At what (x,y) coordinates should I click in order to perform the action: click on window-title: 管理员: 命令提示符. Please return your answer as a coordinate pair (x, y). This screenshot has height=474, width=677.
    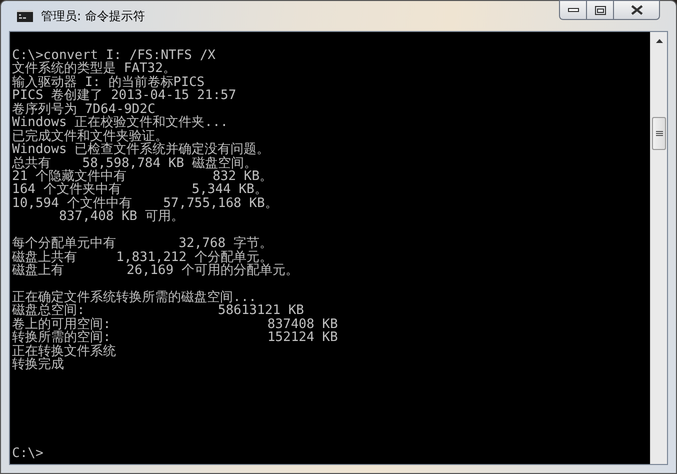
    Looking at the image, I should click on (93, 16).